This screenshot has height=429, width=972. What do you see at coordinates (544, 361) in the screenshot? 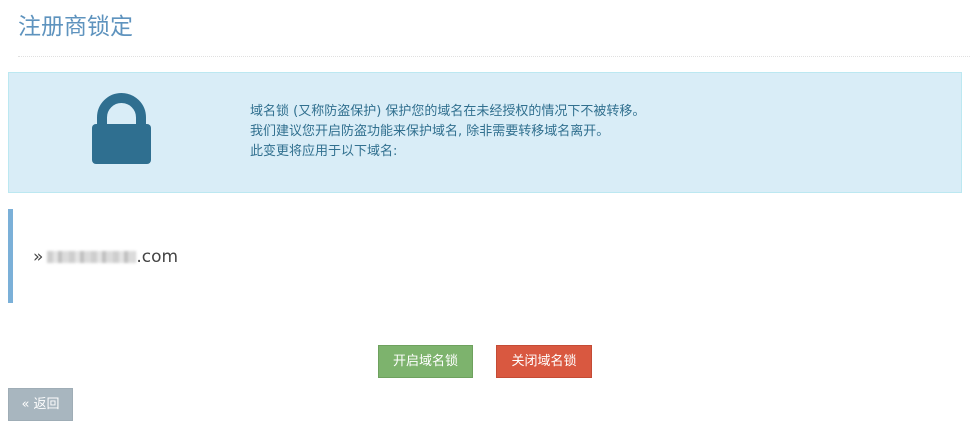
I see `disable-lock-button: 关闭域名锁` at bounding box center [544, 361].